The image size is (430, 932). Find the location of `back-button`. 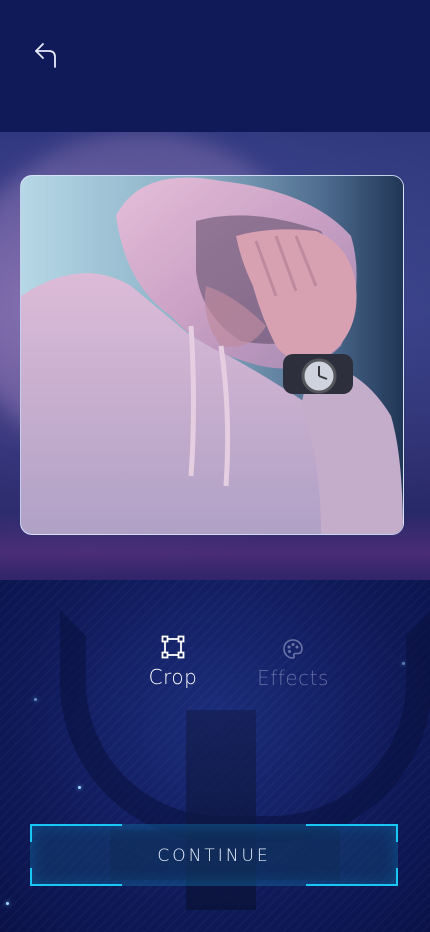

back-button is located at coordinates (47, 55).